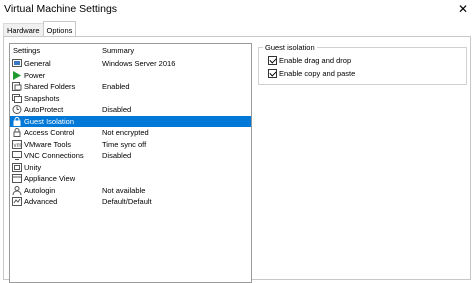 The width and height of the screenshot is (474, 283). I want to click on settings-row-shared-folders: Shared Folders Enabled, so click(130, 86).